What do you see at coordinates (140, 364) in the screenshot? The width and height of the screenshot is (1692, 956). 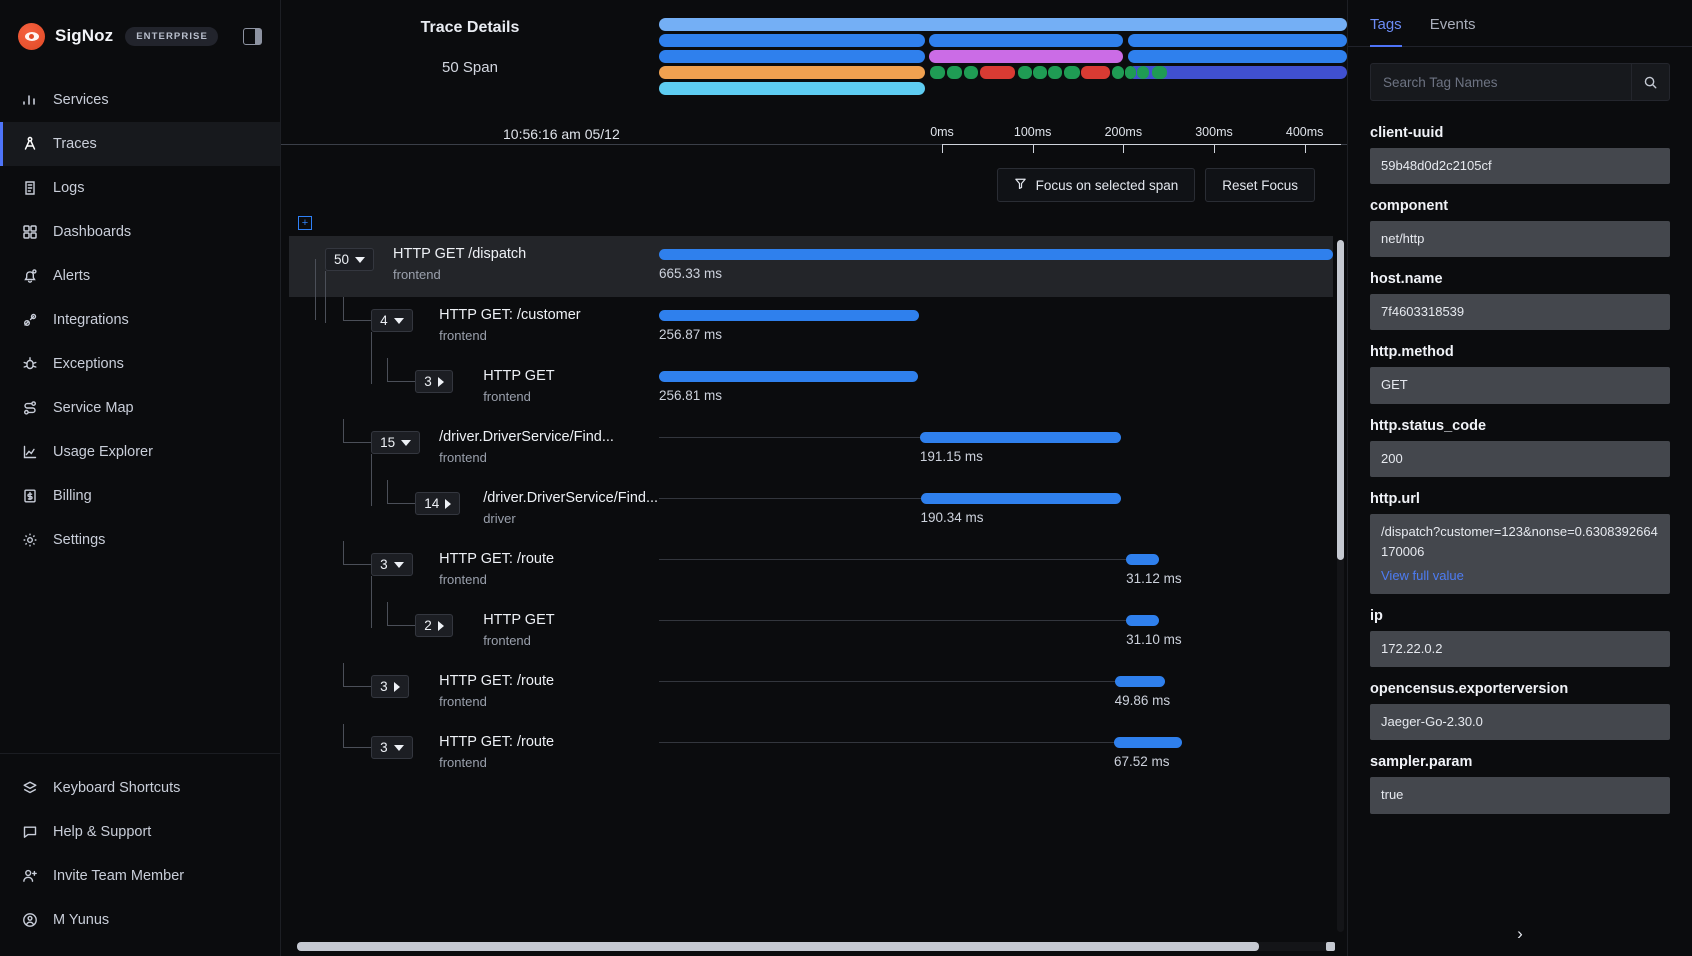 I see `sidebar-item-exceptions: Exceptions` at bounding box center [140, 364].